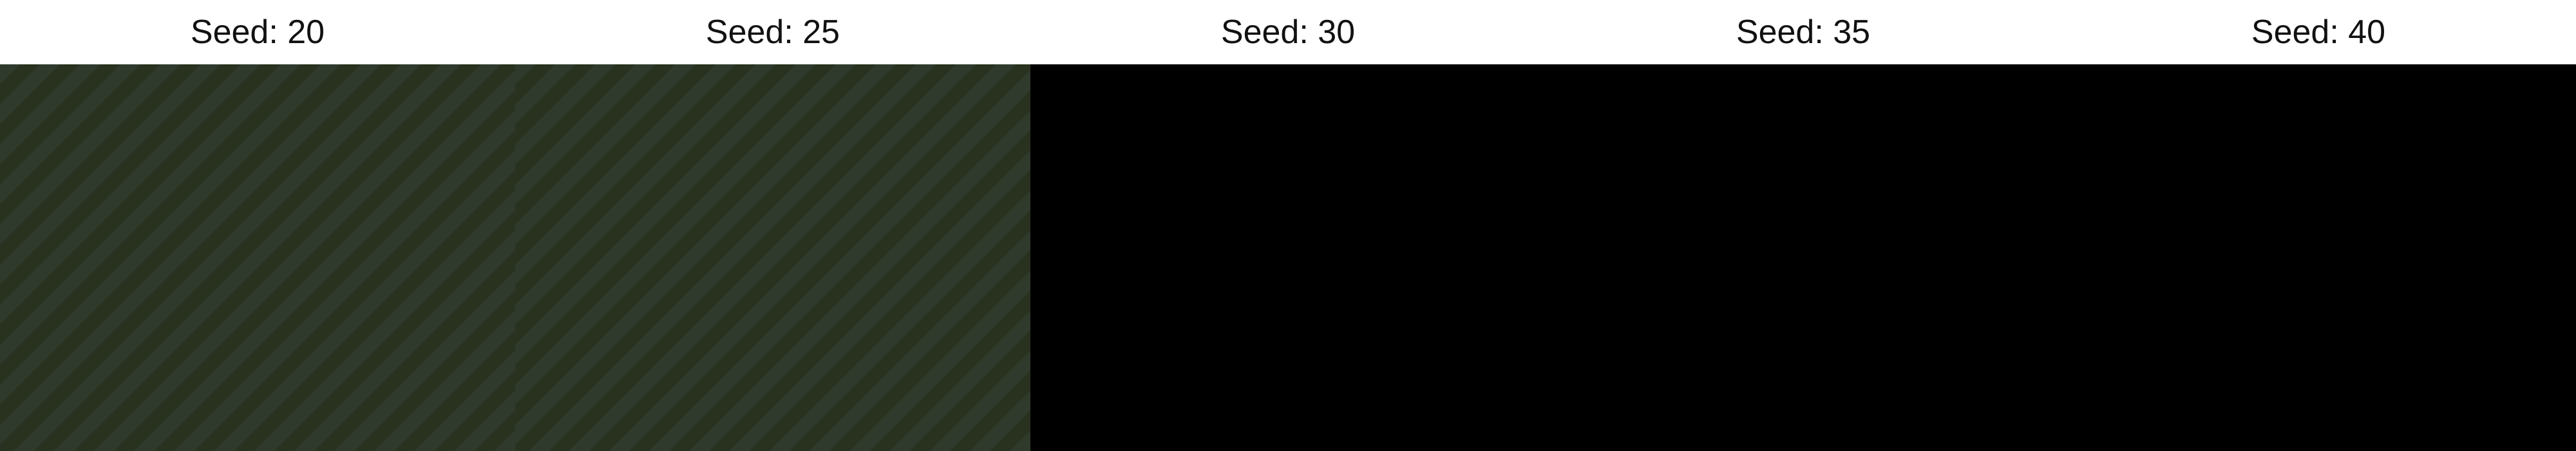 This screenshot has width=2576, height=451. I want to click on seed-label: Seed: 30, so click(1288, 32).